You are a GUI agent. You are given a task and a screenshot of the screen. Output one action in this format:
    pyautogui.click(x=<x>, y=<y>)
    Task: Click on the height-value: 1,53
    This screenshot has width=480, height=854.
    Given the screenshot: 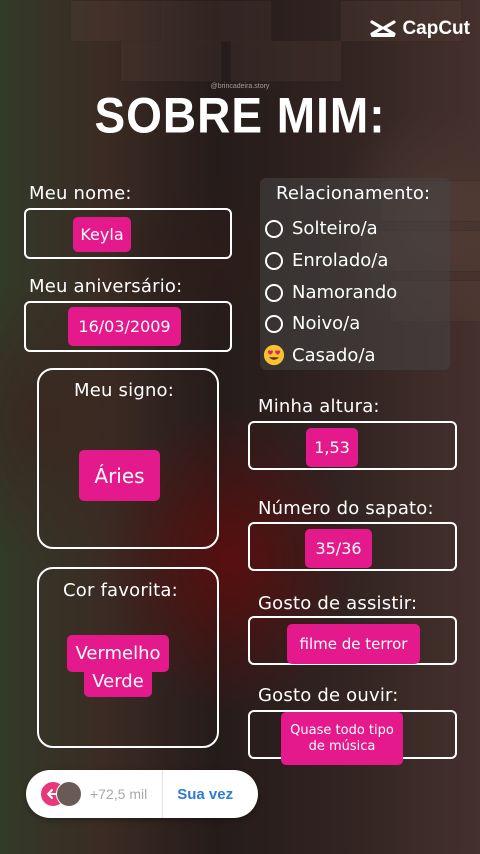 What is the action you would take?
    pyautogui.click(x=332, y=447)
    